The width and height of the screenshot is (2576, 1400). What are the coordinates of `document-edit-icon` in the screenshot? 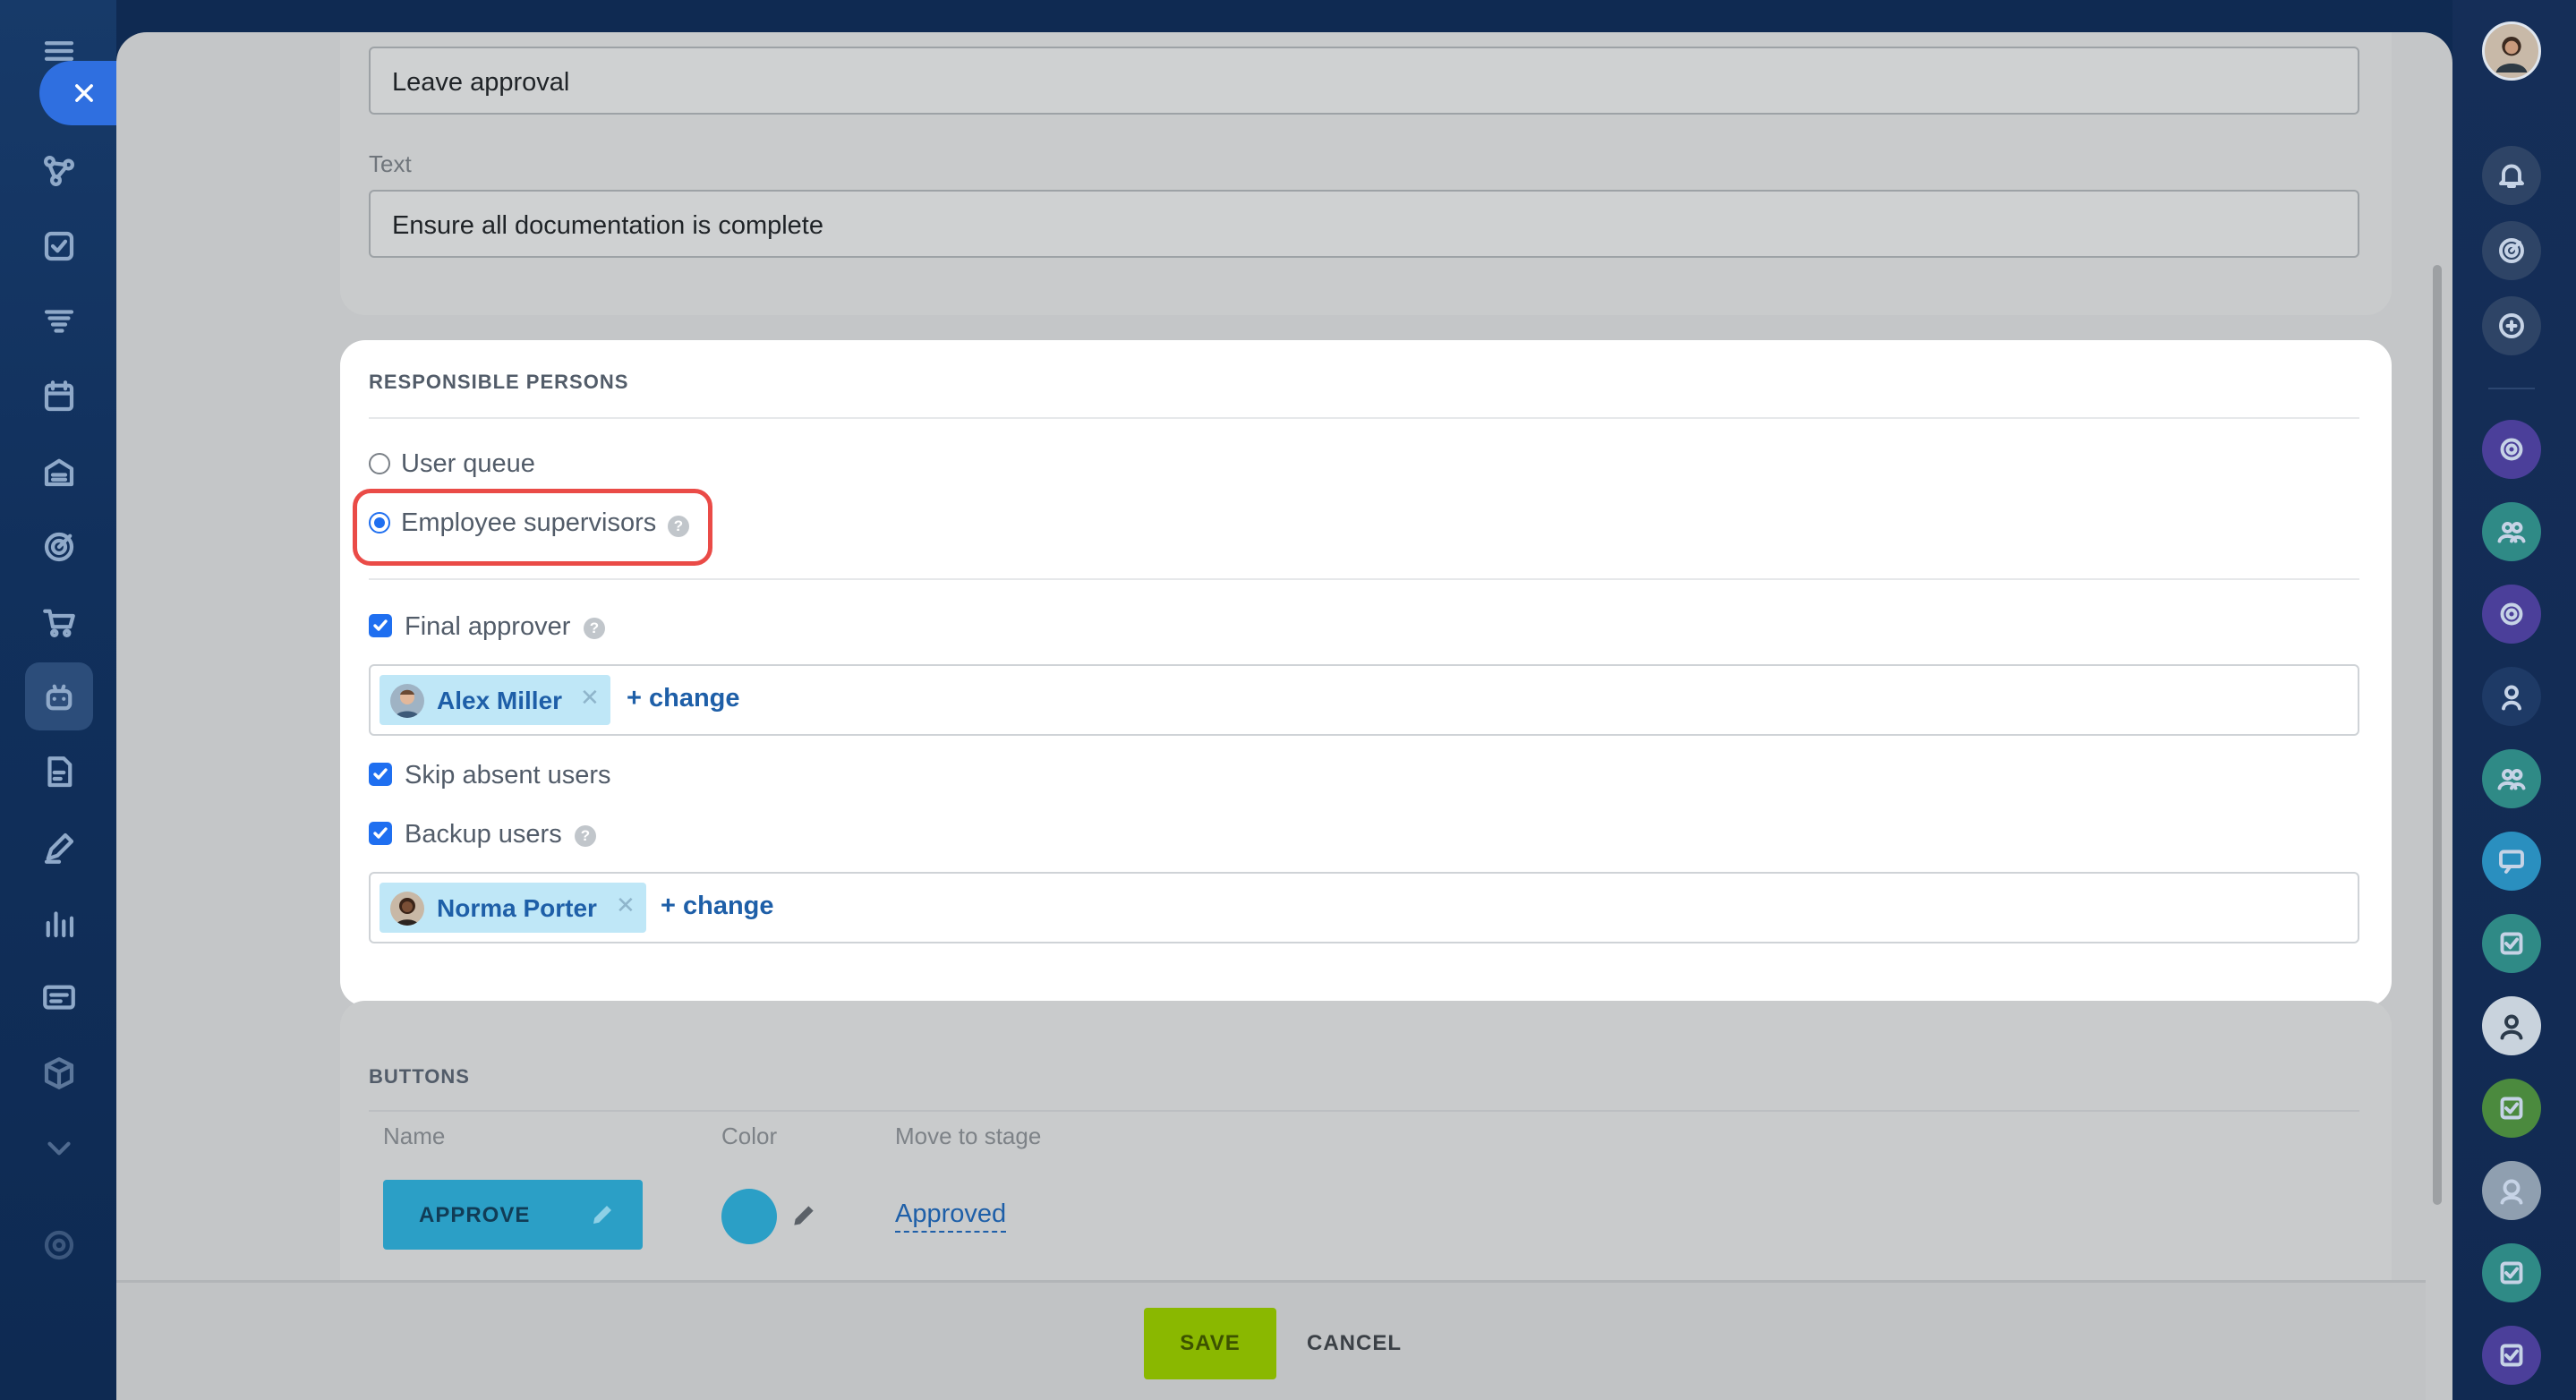 It's located at (59, 773).